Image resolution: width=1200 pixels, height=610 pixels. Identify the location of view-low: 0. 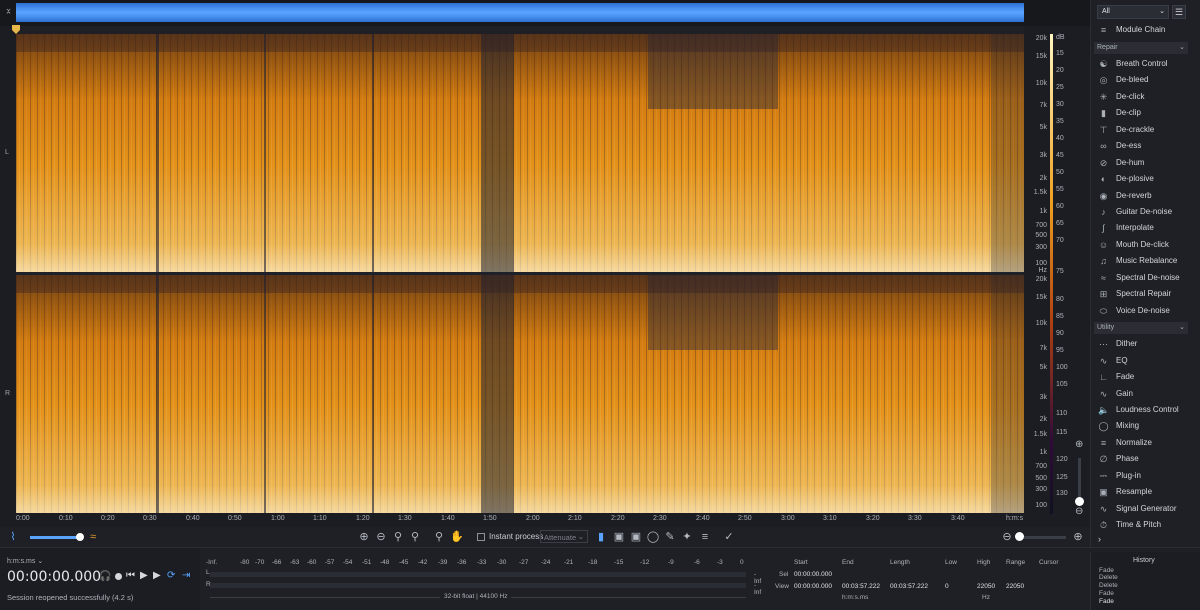
(947, 586).